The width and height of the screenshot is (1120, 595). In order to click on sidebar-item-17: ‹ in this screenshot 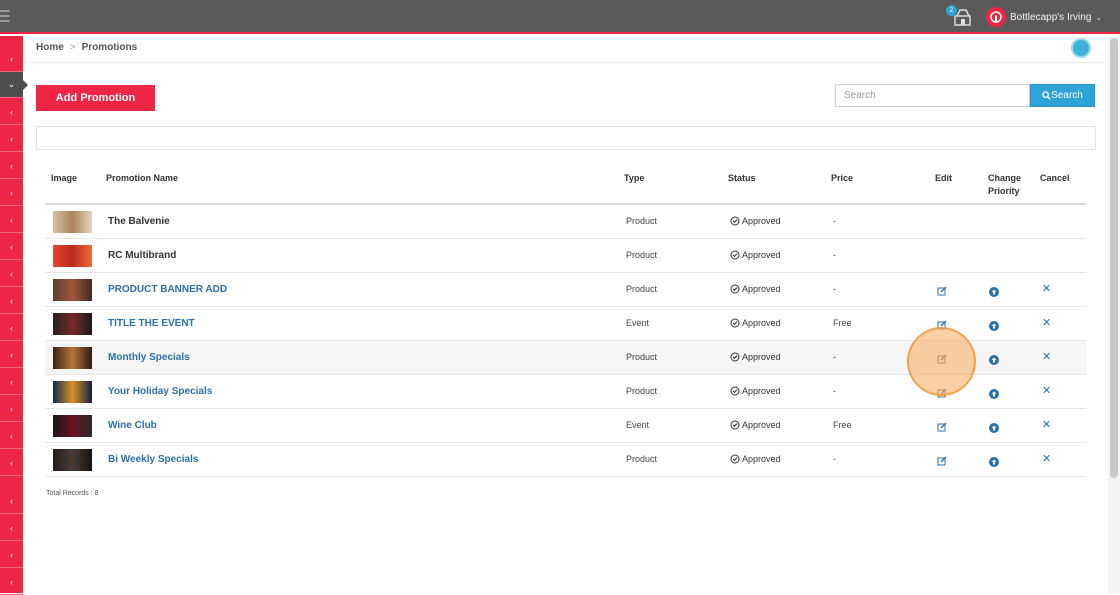, I will do `click(11, 501)`.